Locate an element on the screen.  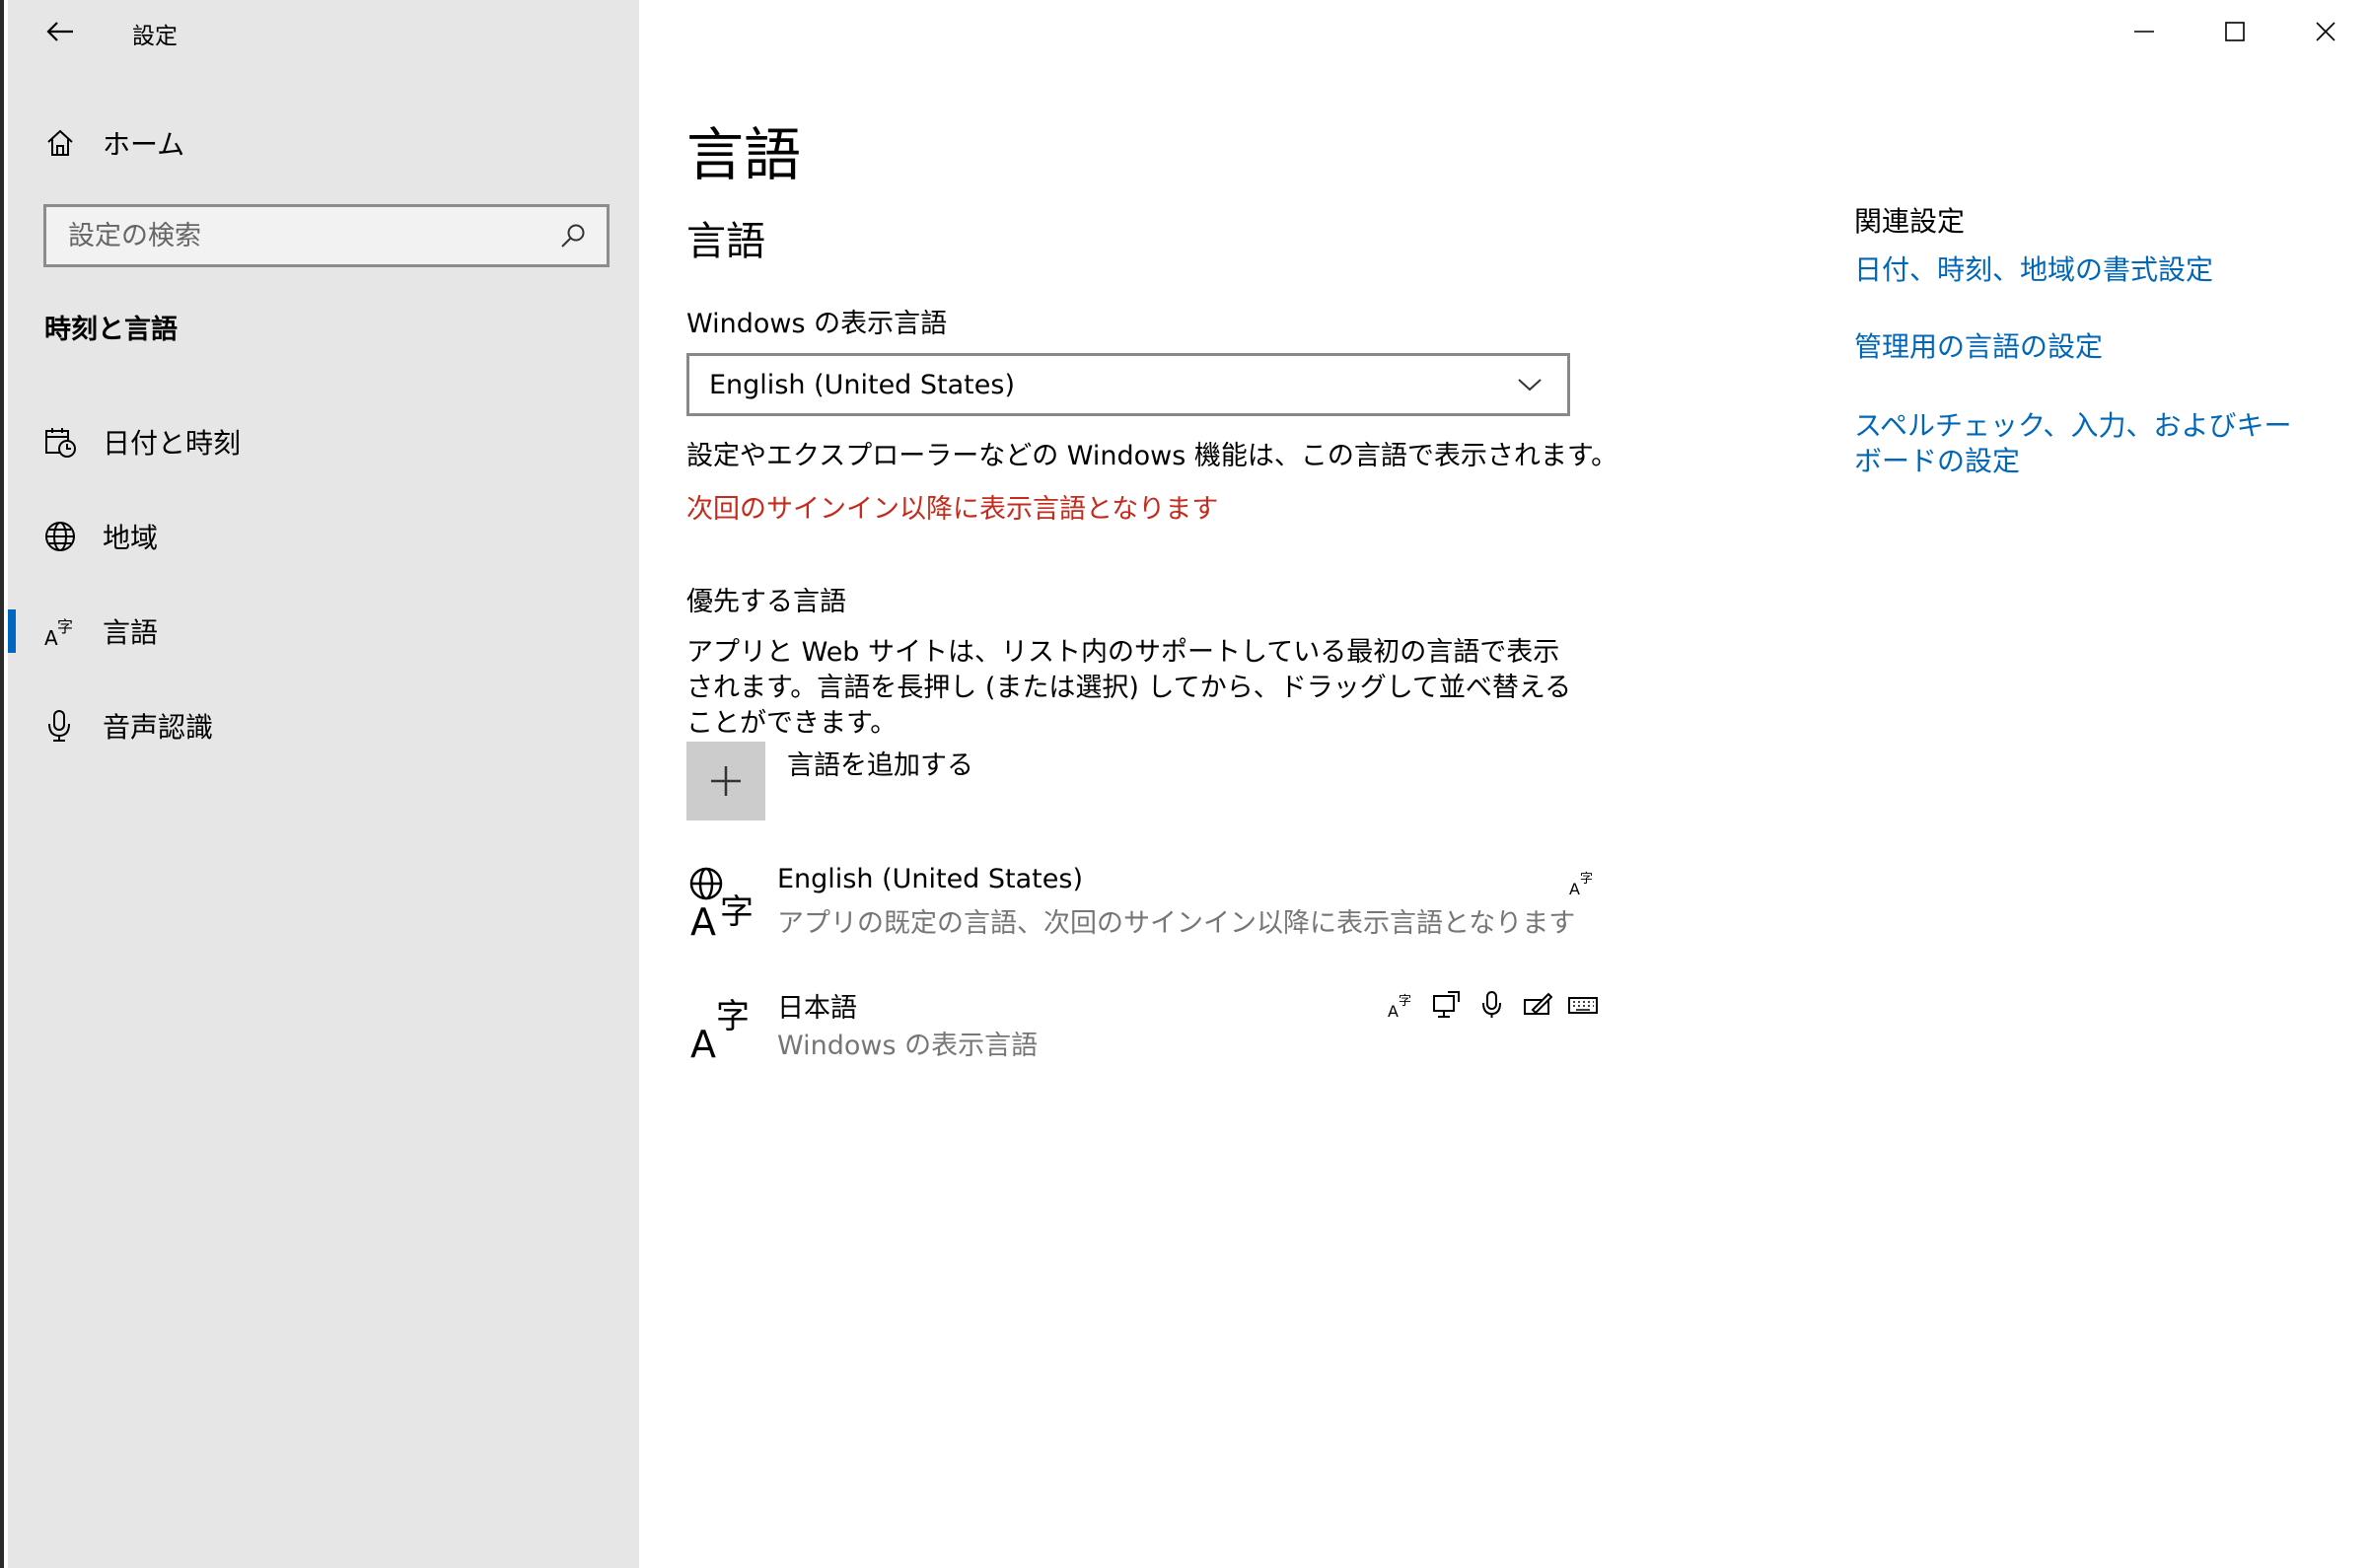
search-icon is located at coordinates (573, 235).